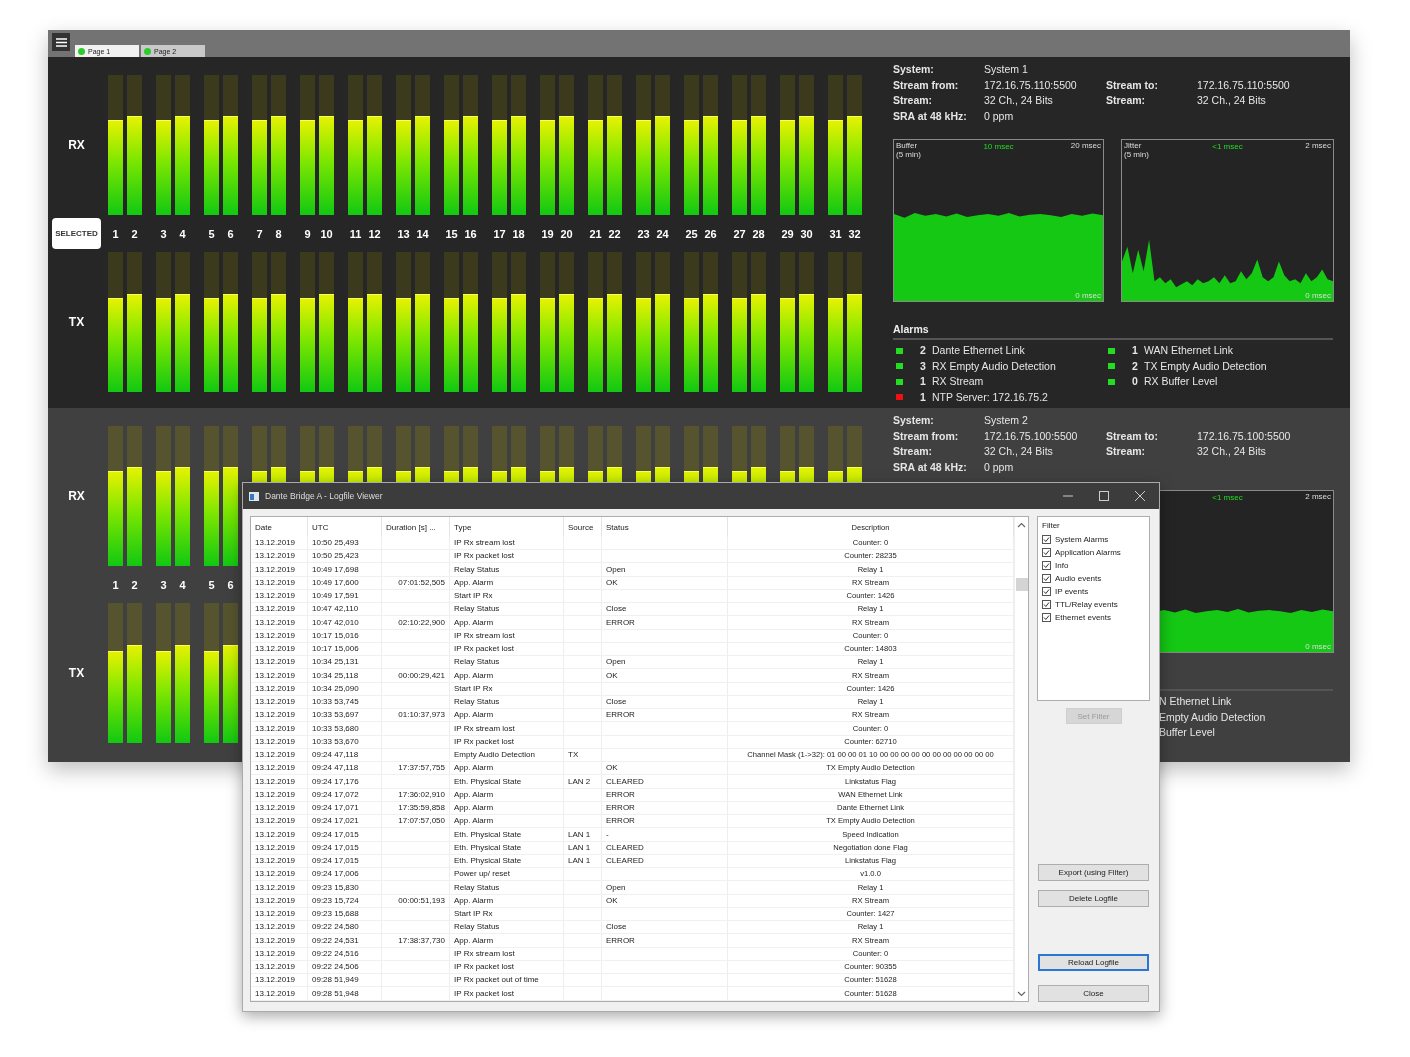 Image resolution: width=1410 pixels, height=1057 pixels. Describe the element at coordinates (421, 940) in the screenshot. I see `table-cell: 17:38:37,730` at that location.